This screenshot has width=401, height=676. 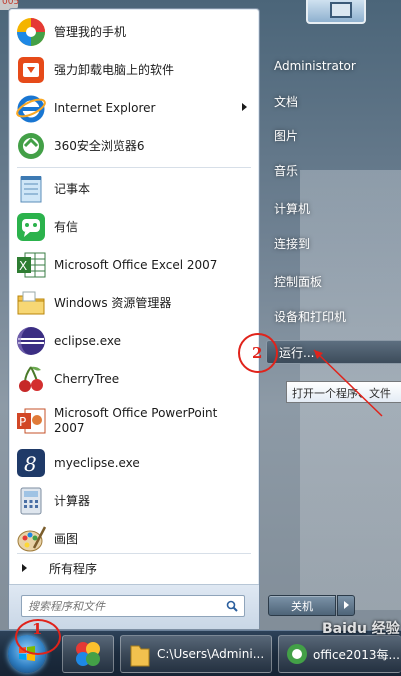 I want to click on submenu-arrow-icon, so click(x=244, y=107).